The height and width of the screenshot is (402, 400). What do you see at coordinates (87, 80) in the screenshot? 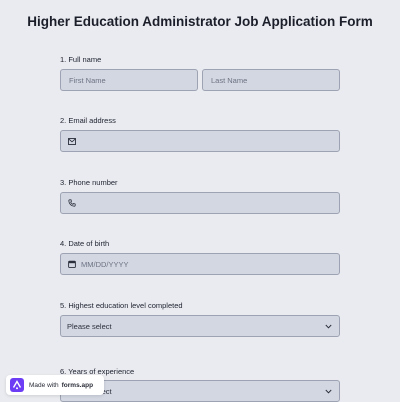
I see `first-name-placeholder: First Name` at bounding box center [87, 80].